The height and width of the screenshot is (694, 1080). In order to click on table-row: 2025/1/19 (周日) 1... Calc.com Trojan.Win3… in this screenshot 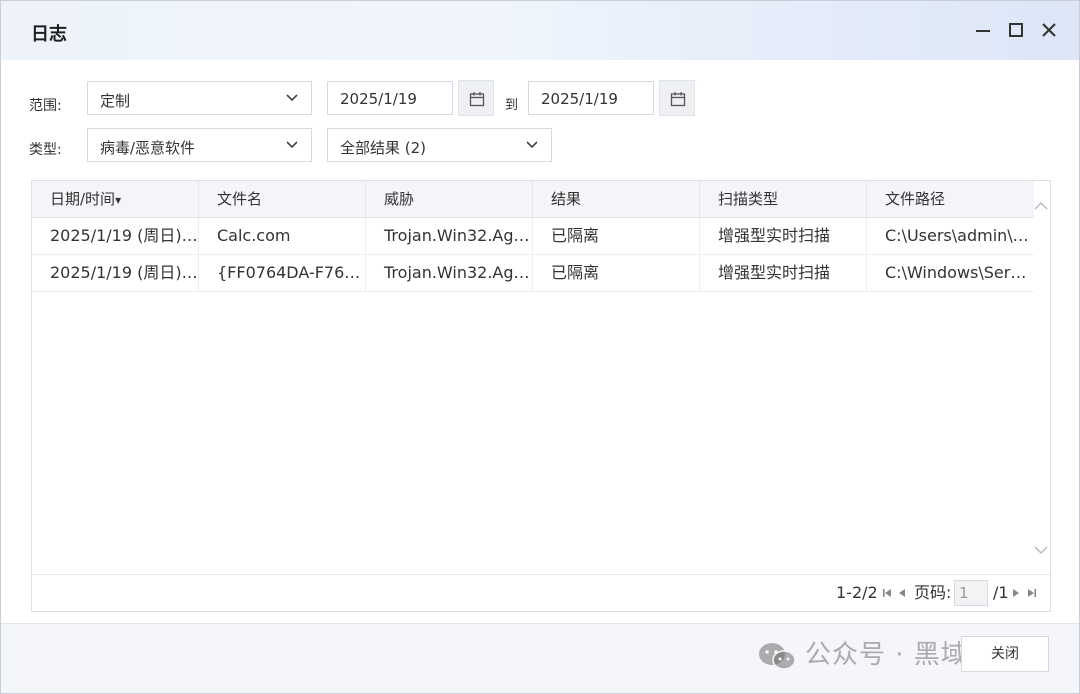, I will do `click(533, 236)`.